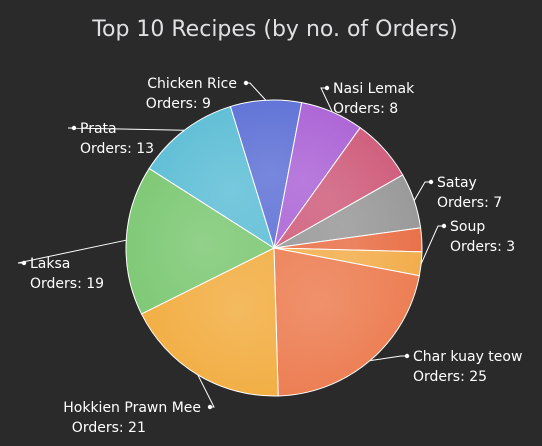 The height and width of the screenshot is (446, 542). What do you see at coordinates (109, 428) in the screenshot?
I see `slice-label-value: Orders: 21` at bounding box center [109, 428].